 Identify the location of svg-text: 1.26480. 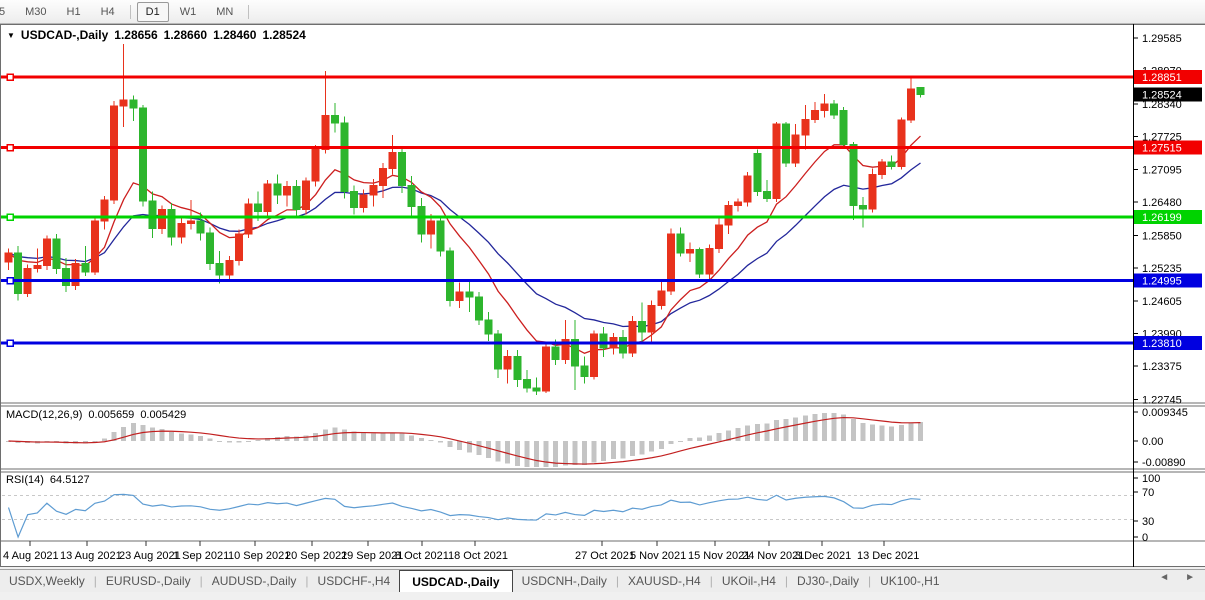
(1162, 203).